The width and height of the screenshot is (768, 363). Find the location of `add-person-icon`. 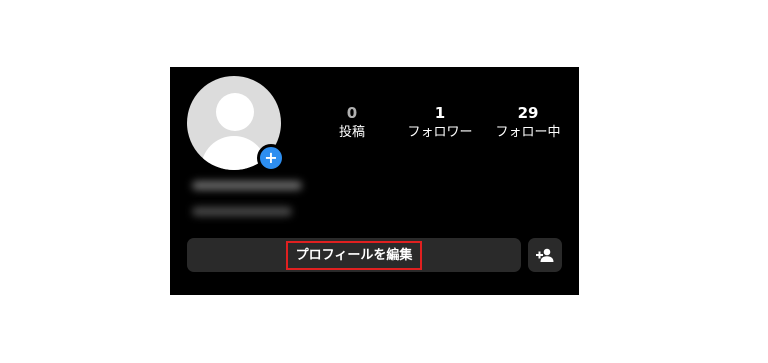

add-person-icon is located at coordinates (545, 255).